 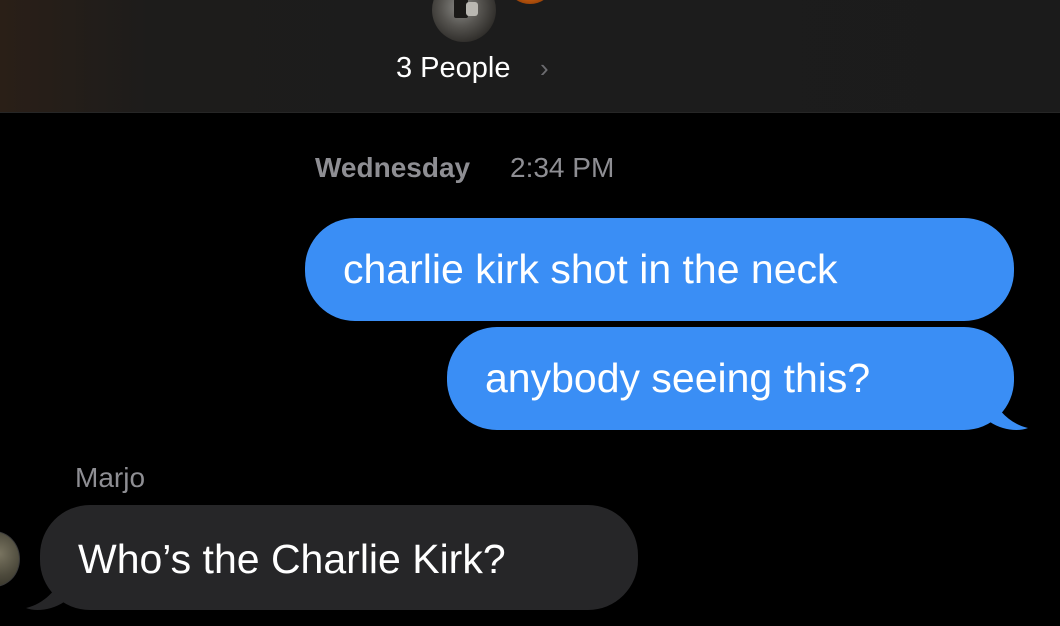 What do you see at coordinates (110, 477) in the screenshot?
I see `sender-name: Marjo` at bounding box center [110, 477].